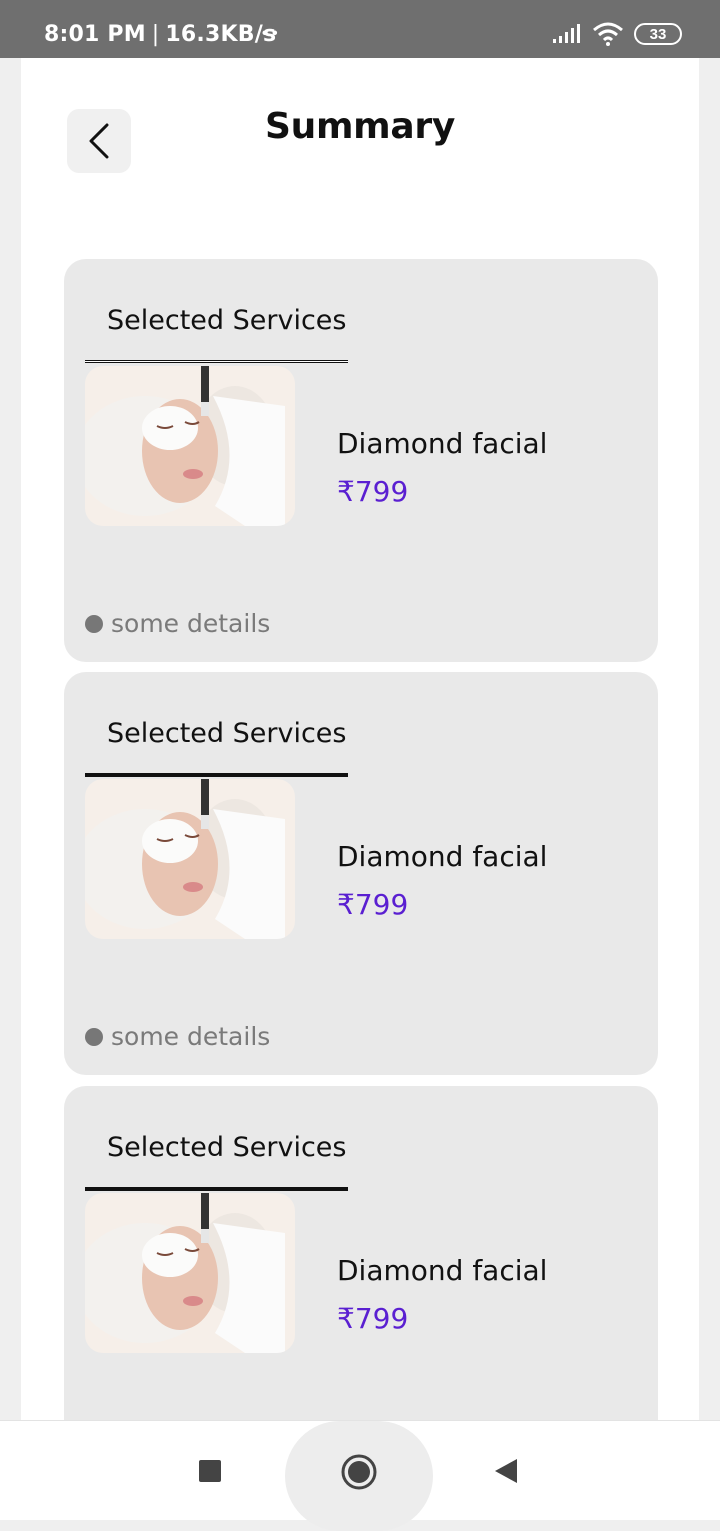  I want to click on triangle-back-icon, so click(506, 1471).